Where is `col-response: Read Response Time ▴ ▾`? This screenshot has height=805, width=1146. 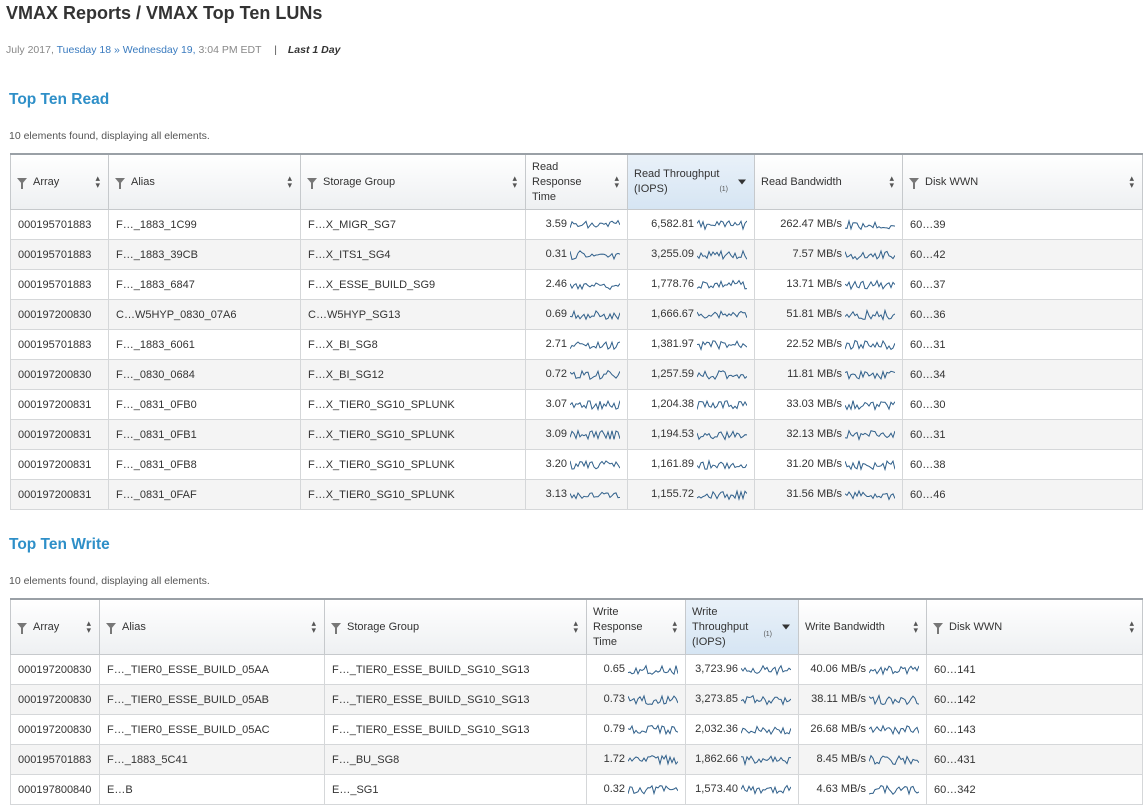
col-response: Read Response Time ▴ ▾ is located at coordinates (576, 181).